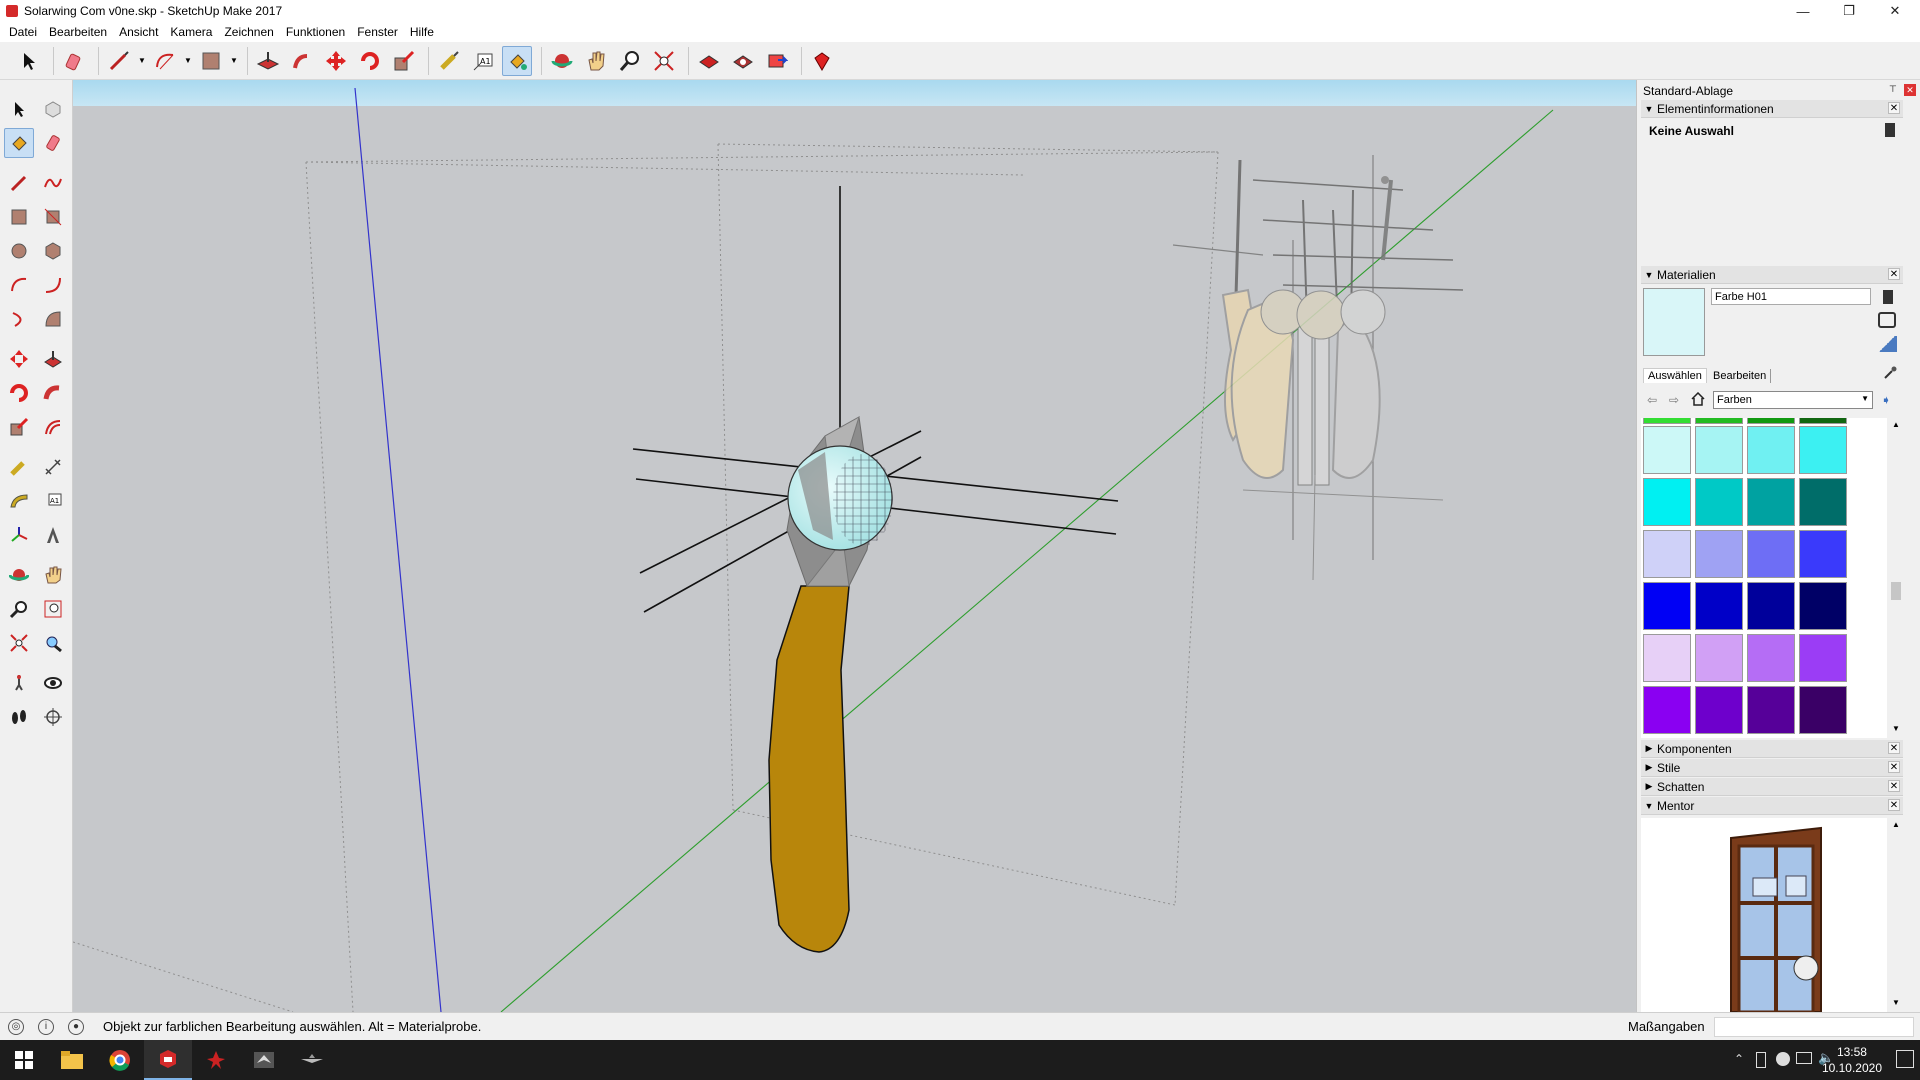 The width and height of the screenshot is (1920, 1080). What do you see at coordinates (336, 61) in the screenshot?
I see `move-tool-icon` at bounding box center [336, 61].